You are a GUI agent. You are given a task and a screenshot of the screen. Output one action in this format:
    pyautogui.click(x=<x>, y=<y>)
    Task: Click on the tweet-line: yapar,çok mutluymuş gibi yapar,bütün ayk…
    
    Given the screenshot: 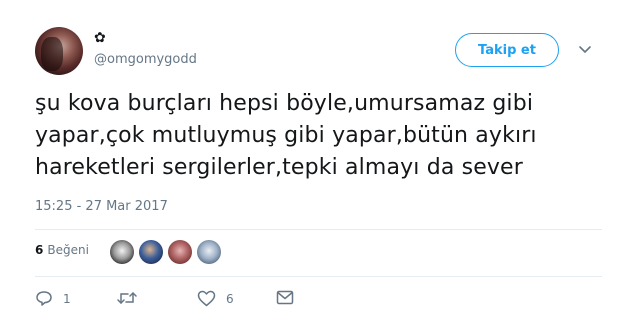 What is the action you would take?
    pyautogui.click(x=286, y=135)
    